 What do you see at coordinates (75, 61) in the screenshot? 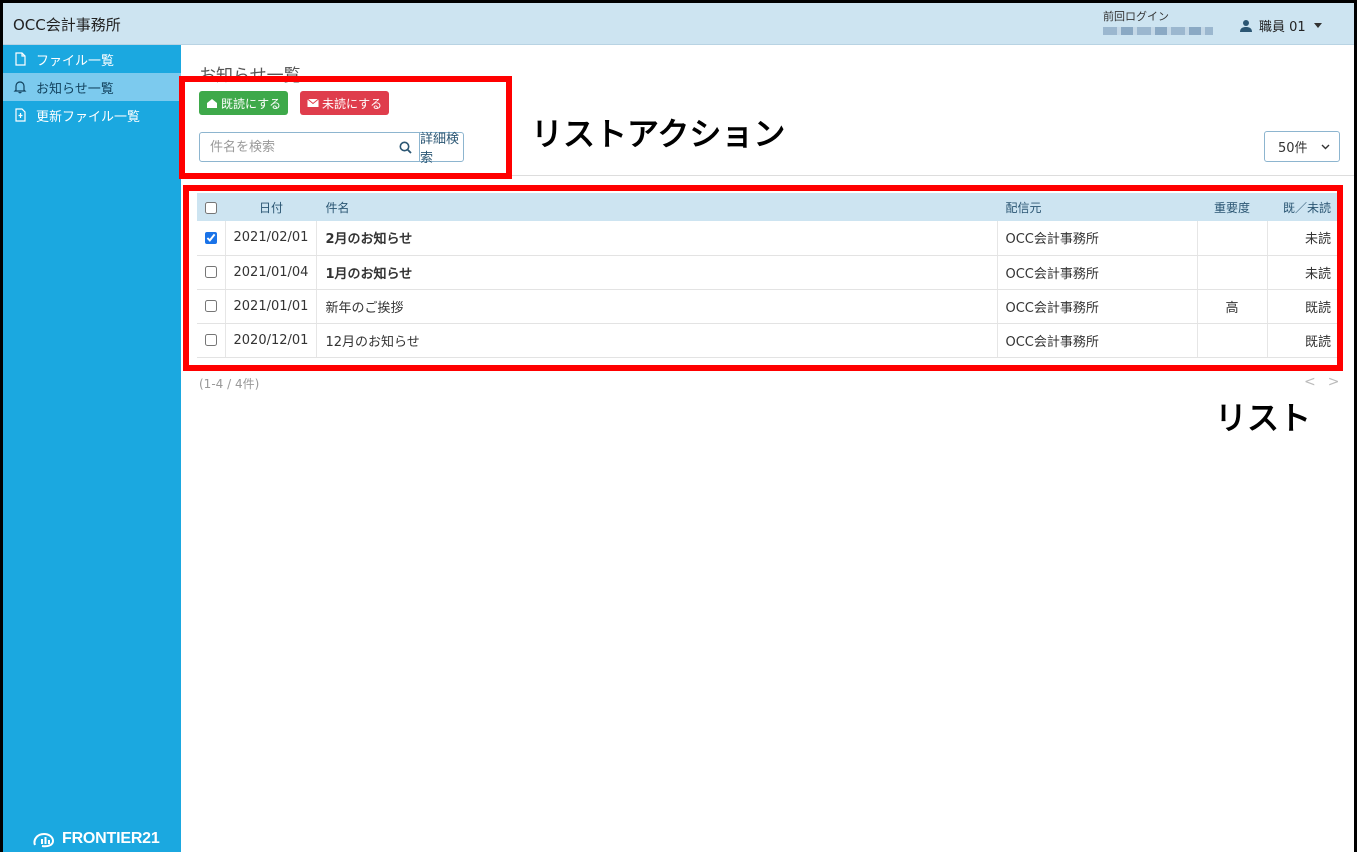
I see `sidebar-item-label: ファイル一覧` at bounding box center [75, 61].